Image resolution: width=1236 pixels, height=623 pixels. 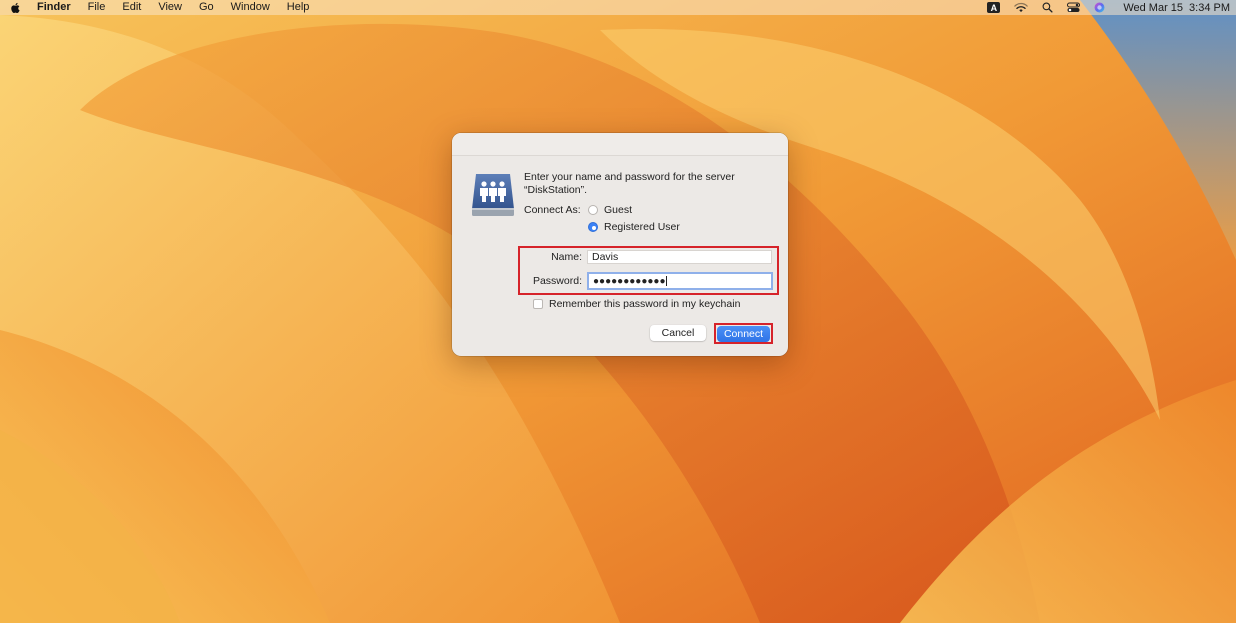 I want to click on password-label: Password:, so click(x=557, y=281).